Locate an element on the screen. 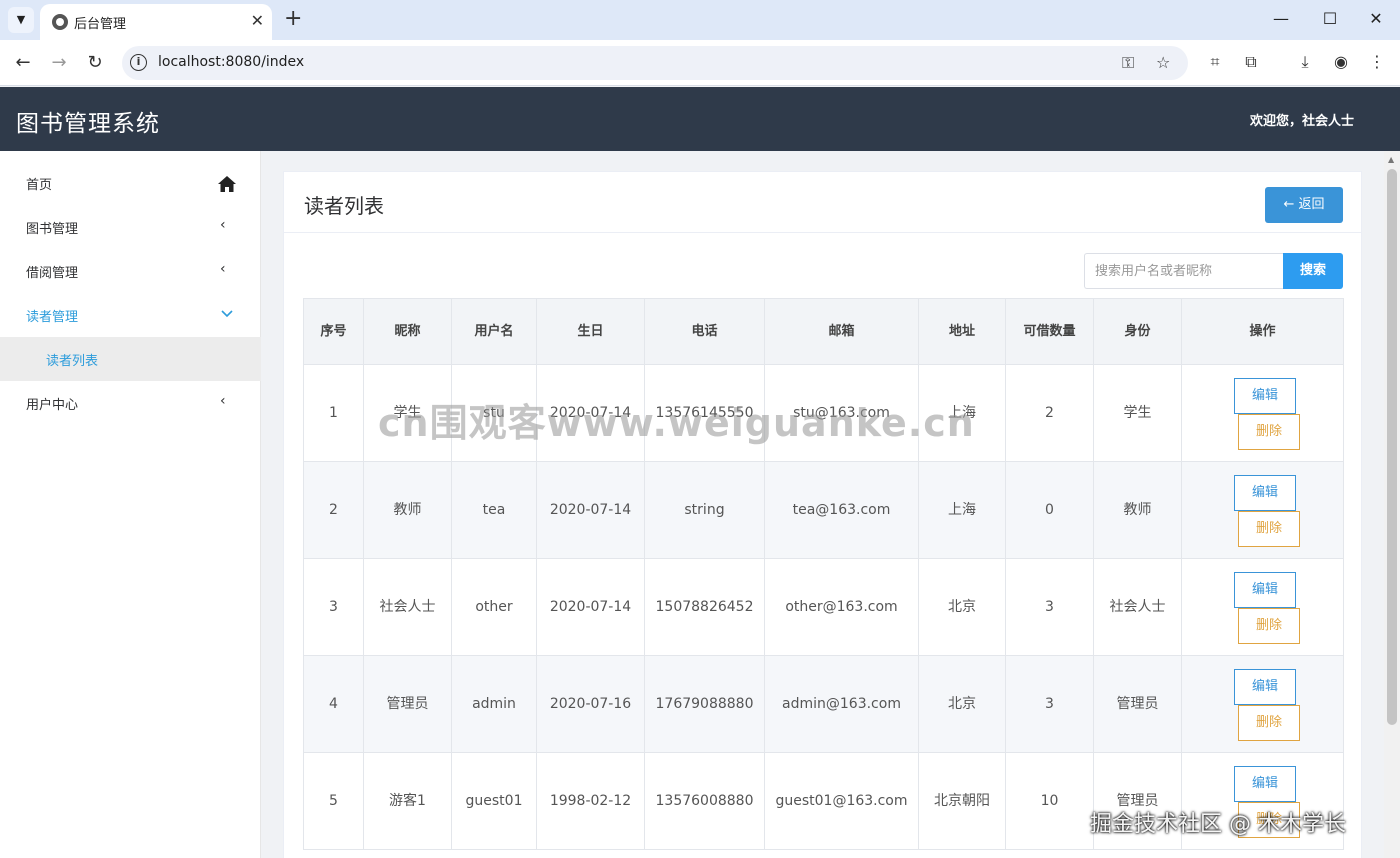  download-icon: ⤓ is located at coordinates (1305, 62).